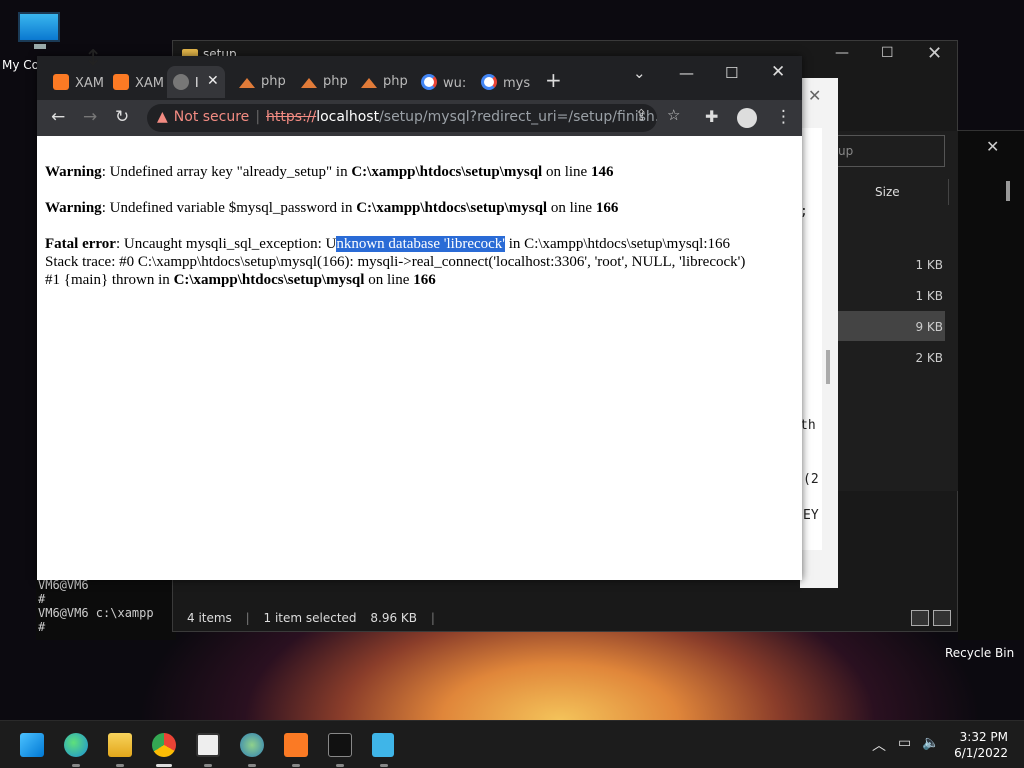  Describe the element at coordinates (162, 117) in the screenshot. I see `warning-triangle-icon: ▲` at that location.